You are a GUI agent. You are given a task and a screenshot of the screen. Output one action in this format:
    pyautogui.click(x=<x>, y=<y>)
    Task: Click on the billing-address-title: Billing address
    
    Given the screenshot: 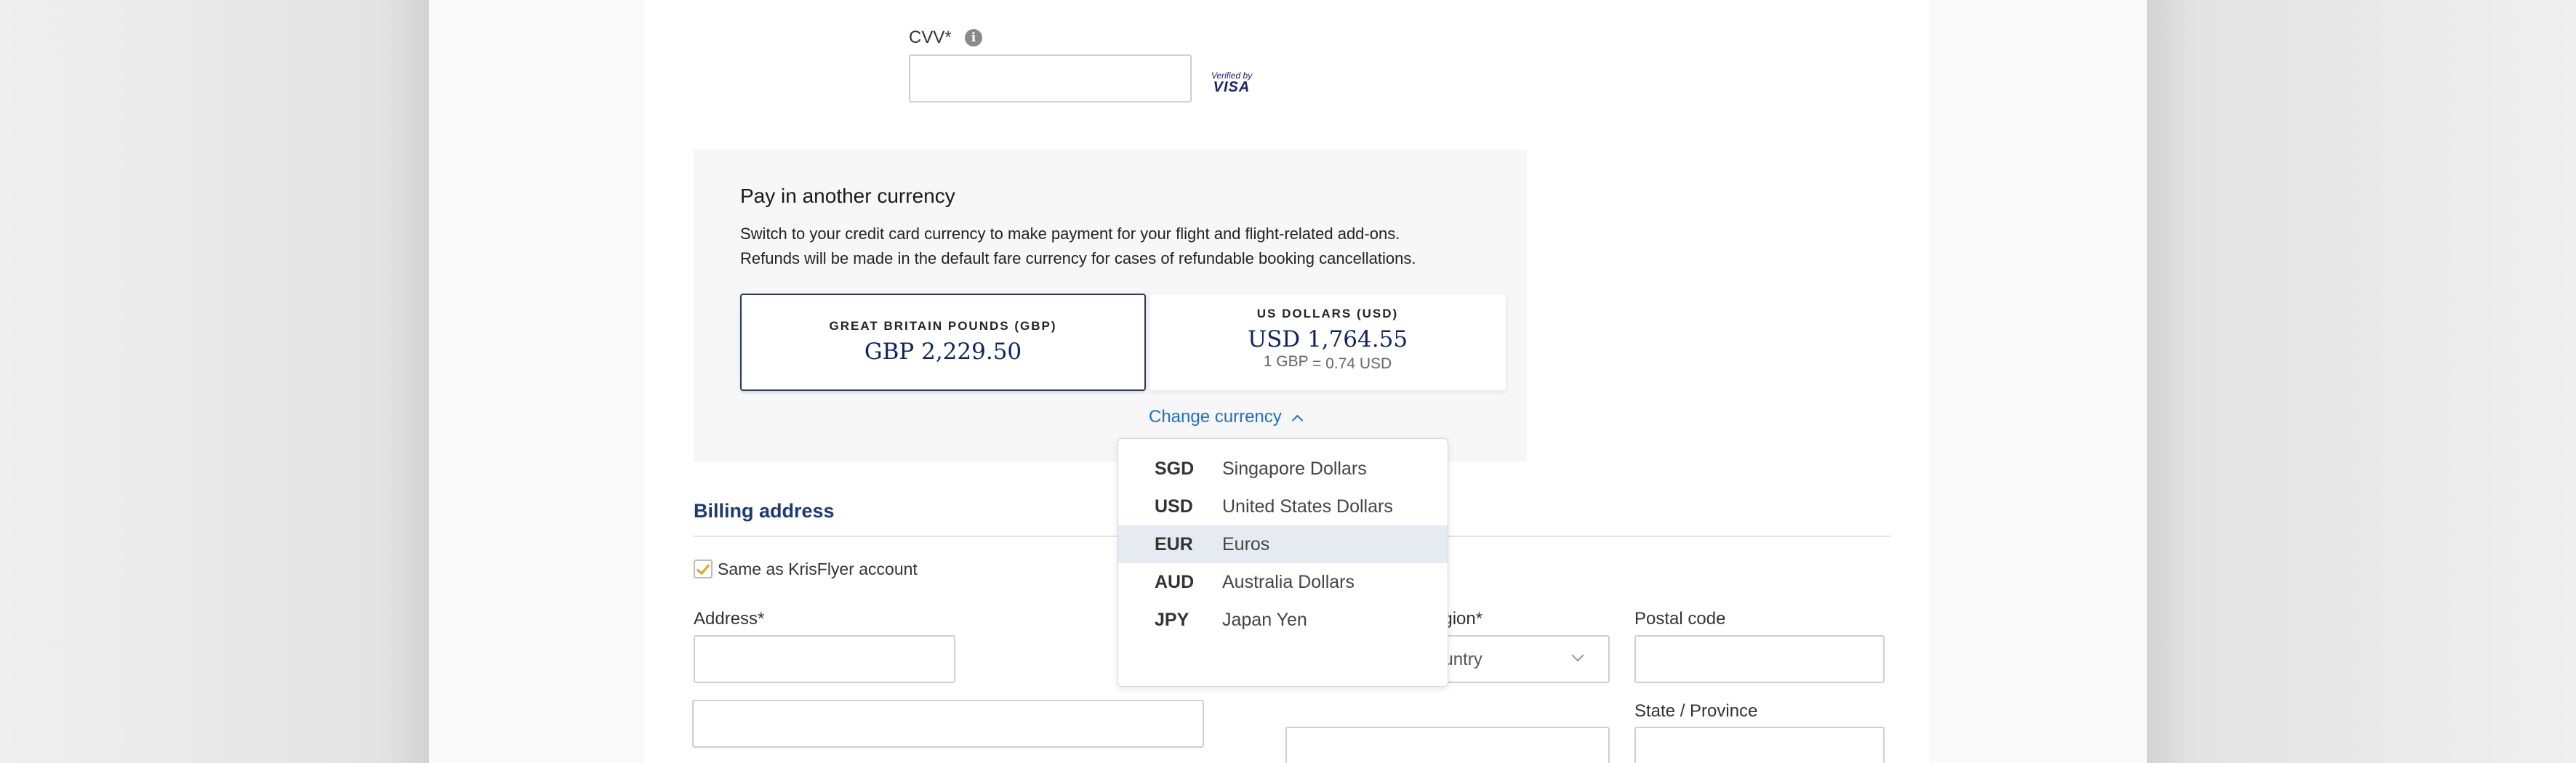 What is the action you would take?
    pyautogui.click(x=764, y=511)
    